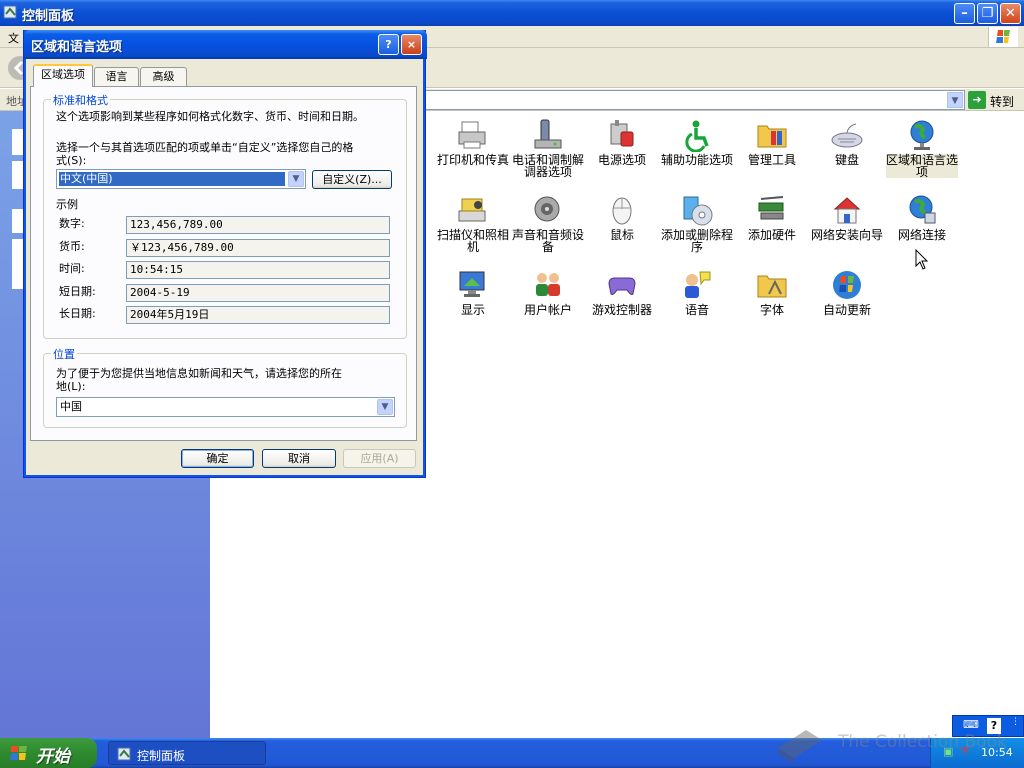 The height and width of the screenshot is (768, 1024). What do you see at coordinates (847, 285) in the screenshot?
I see `windows-update-icon` at bounding box center [847, 285].